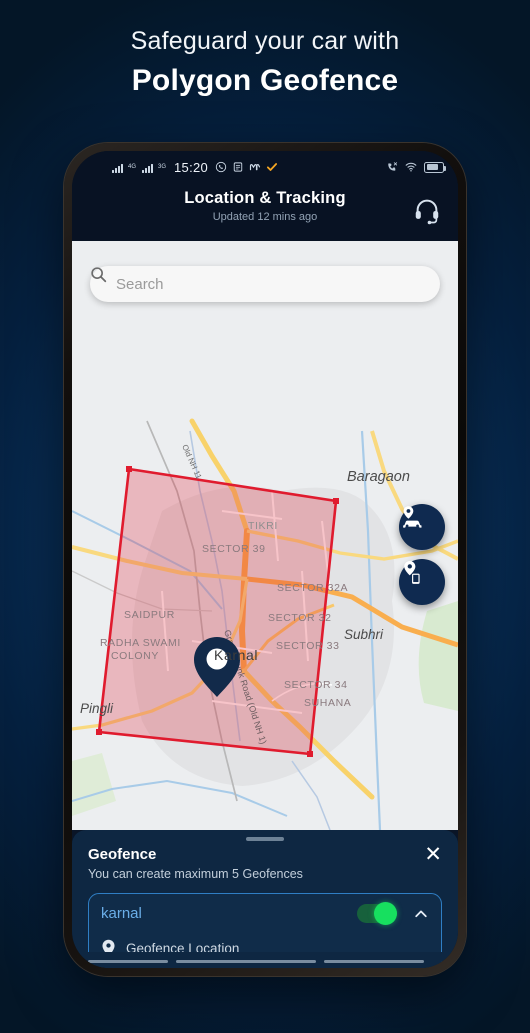 Image resolution: width=530 pixels, height=1033 pixels. Describe the element at coordinates (246, 961) in the screenshot. I see `nav-home` at that location.